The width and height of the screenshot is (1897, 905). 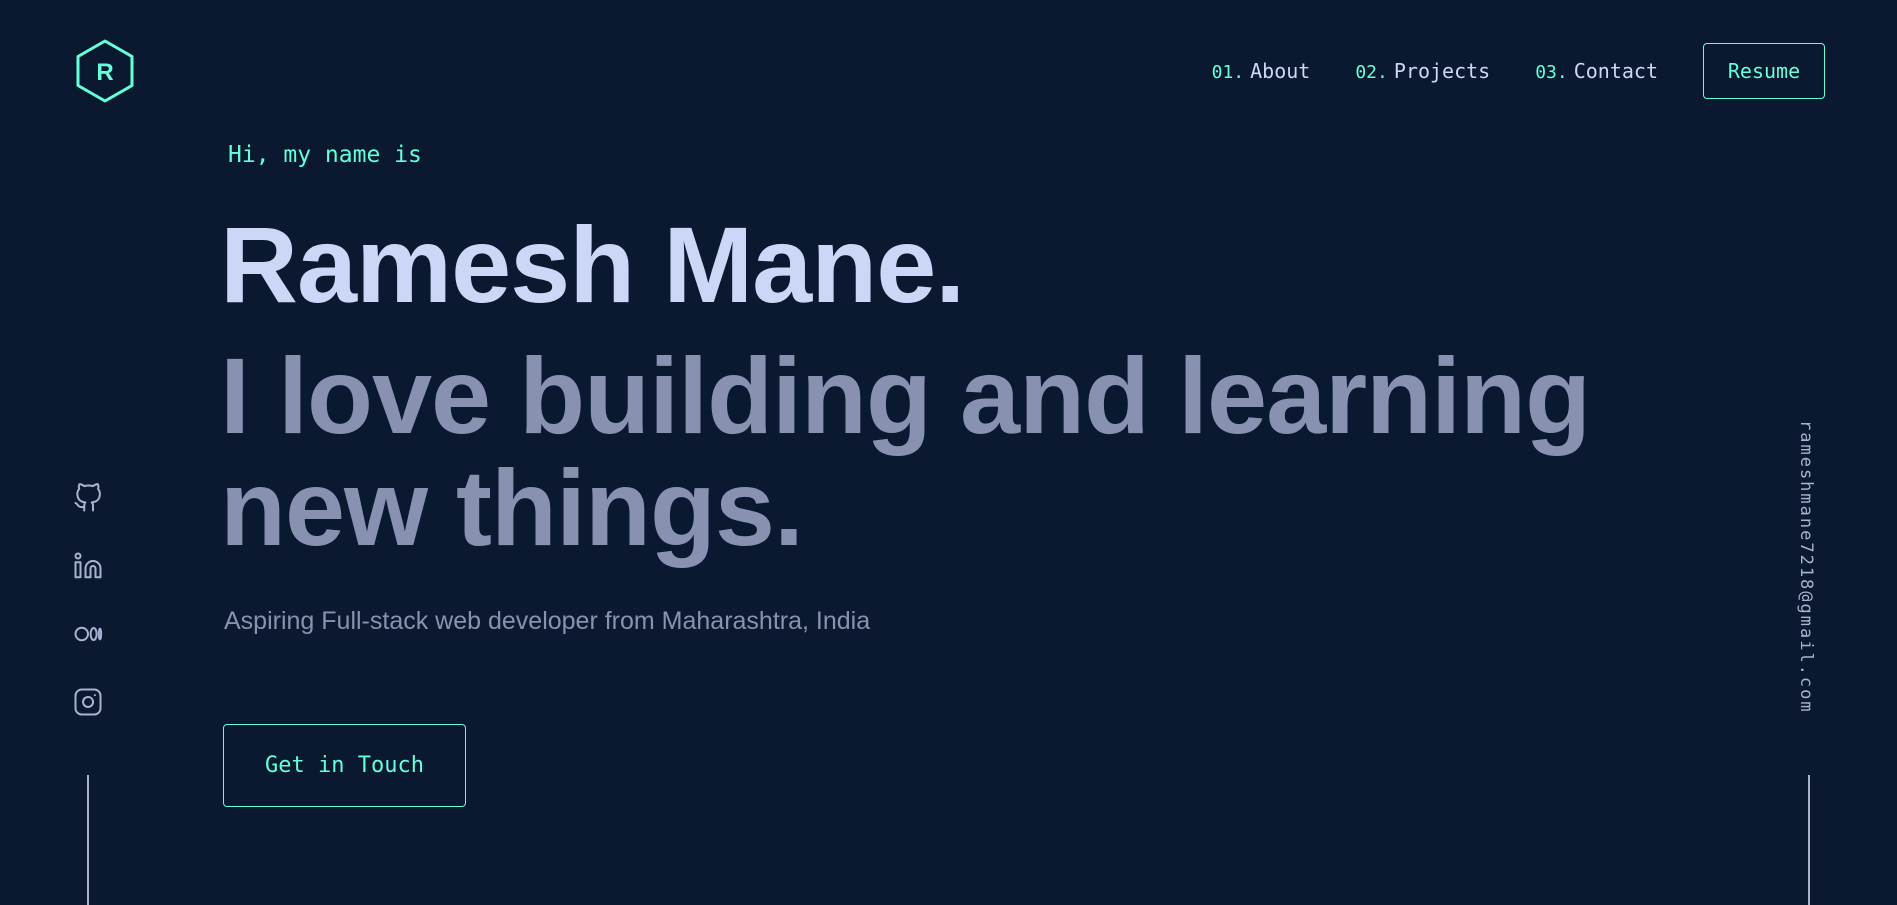 I want to click on hexagon-logo-icon: R, so click(x=105, y=71).